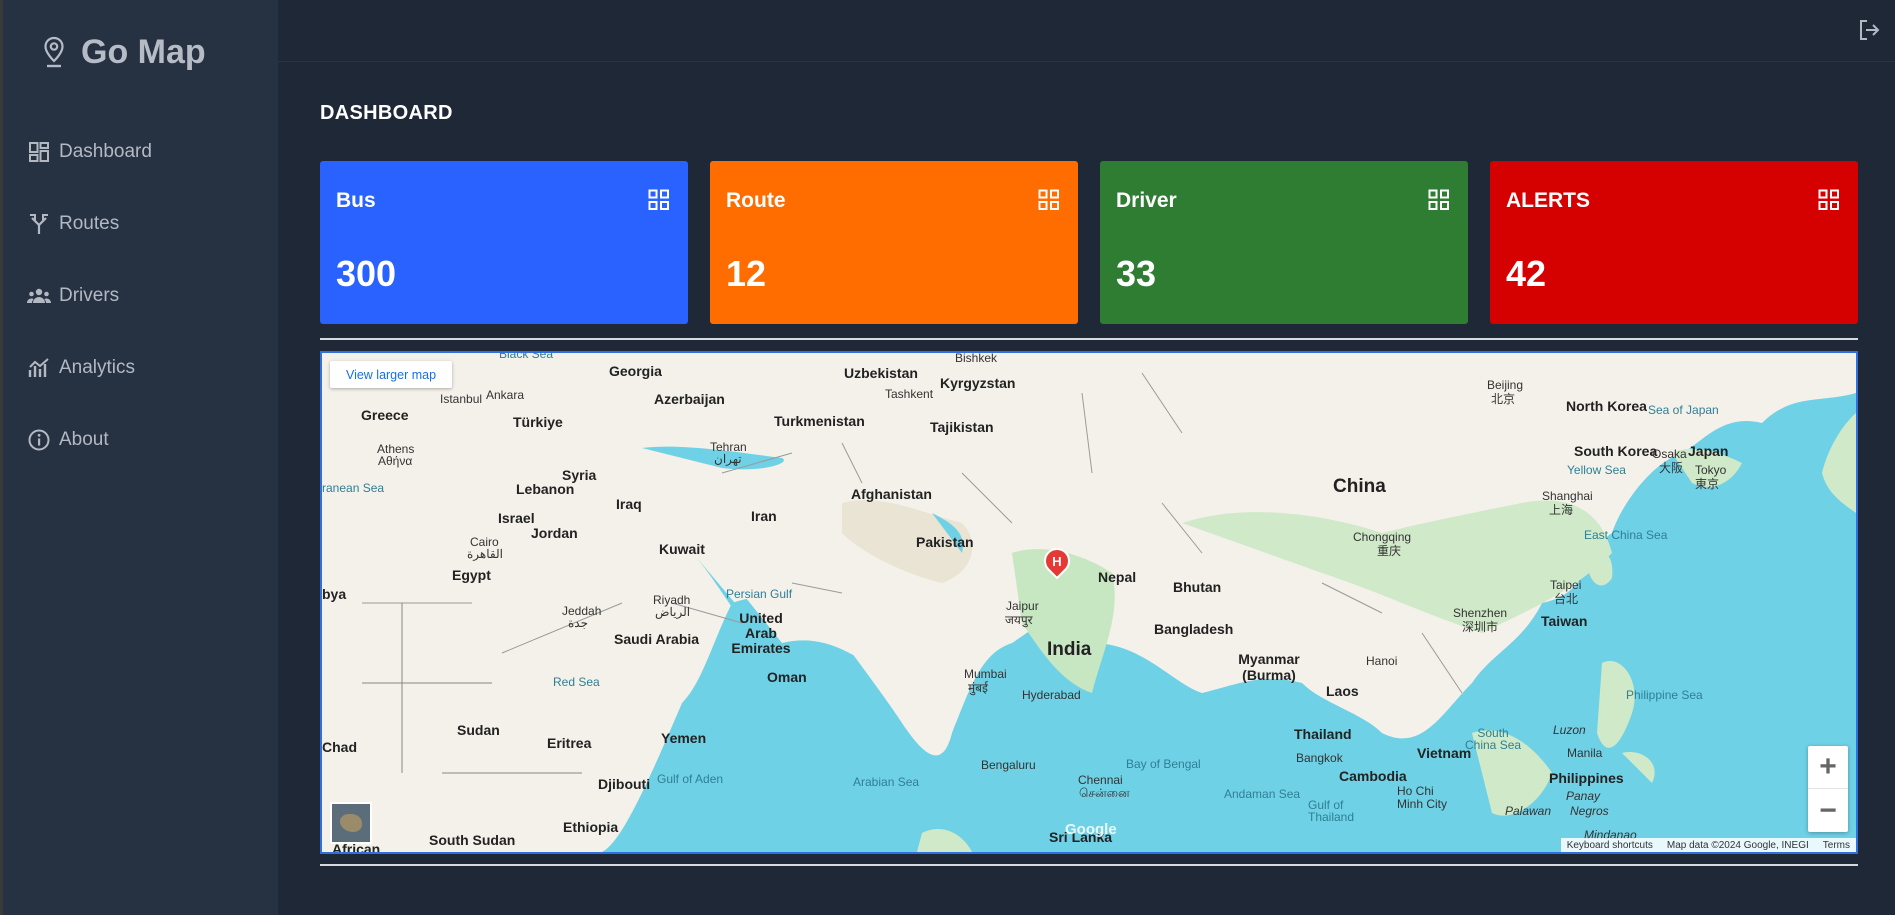  Describe the element at coordinates (1589, 811) in the screenshot. I see `map-label: Negros` at that location.